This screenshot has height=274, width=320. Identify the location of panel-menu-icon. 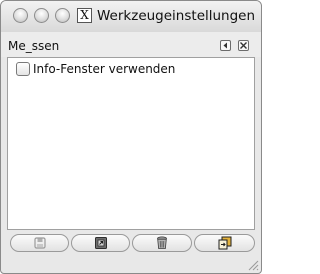
(225, 45).